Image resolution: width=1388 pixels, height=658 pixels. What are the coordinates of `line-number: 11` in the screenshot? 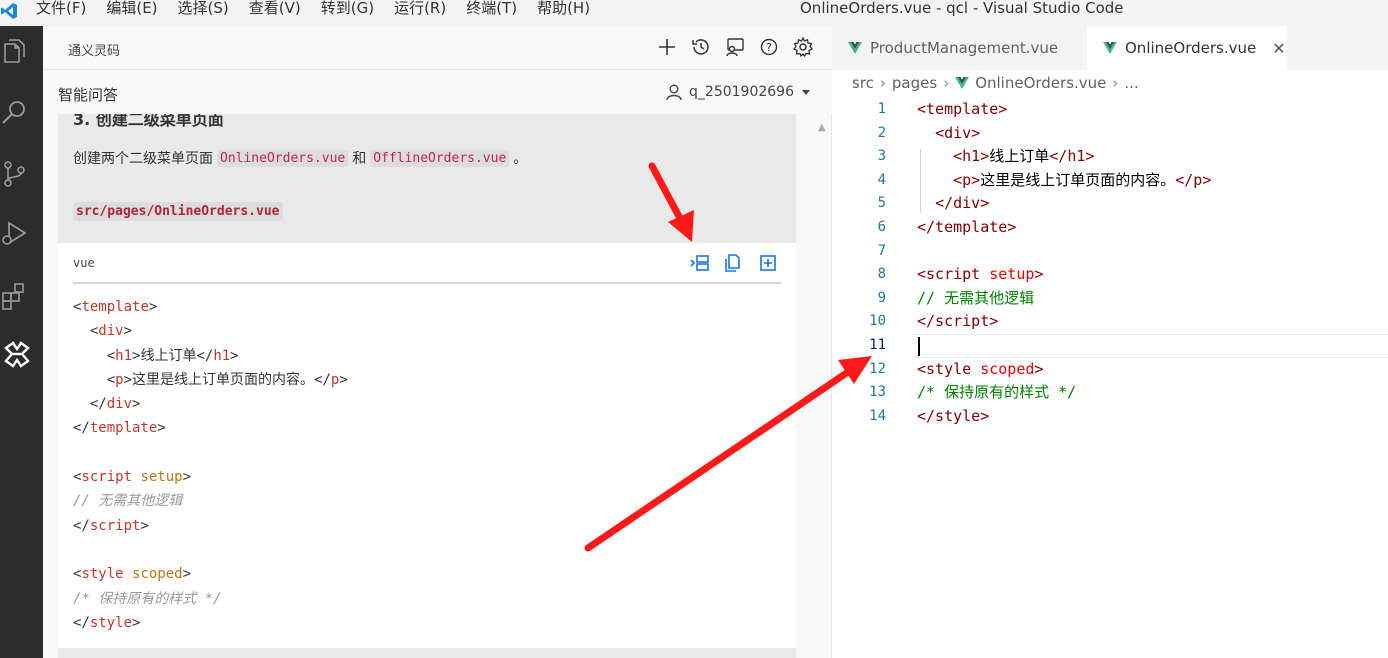 It's located at (877, 344).